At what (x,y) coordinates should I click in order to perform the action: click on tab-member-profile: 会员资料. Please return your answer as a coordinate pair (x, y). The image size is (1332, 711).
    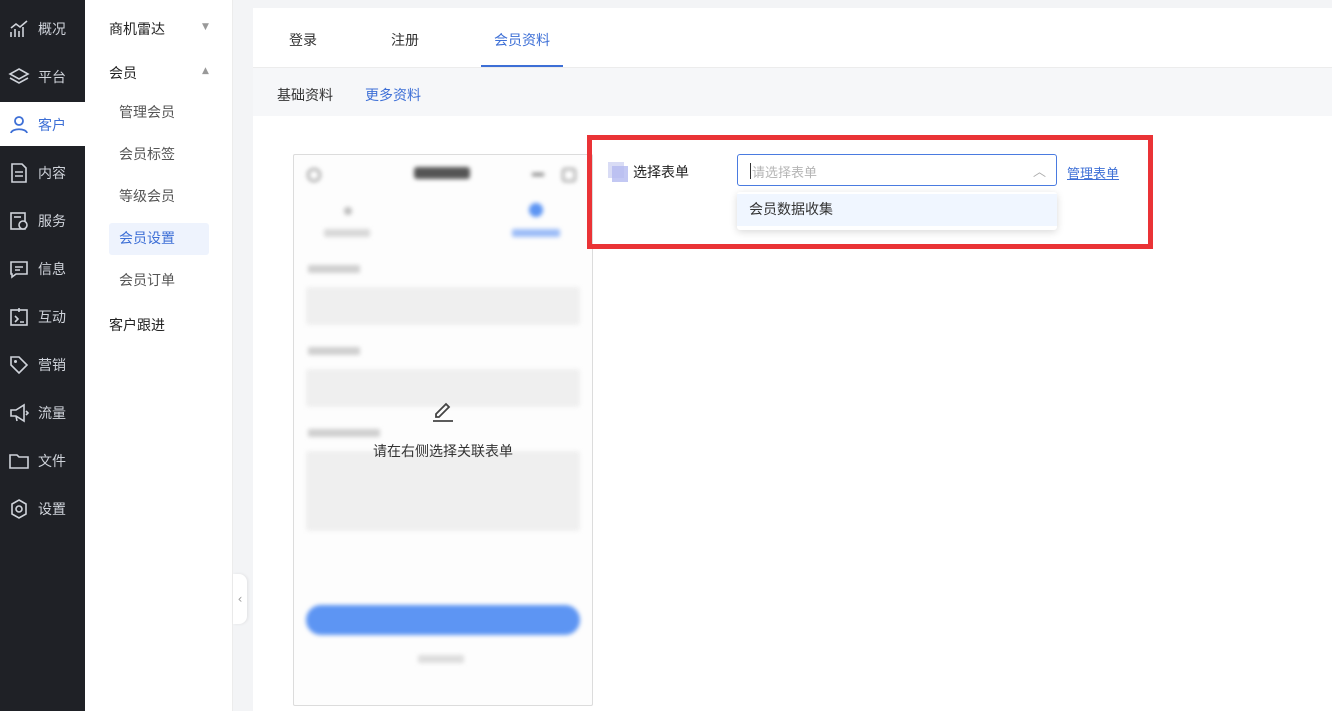
    Looking at the image, I should click on (522, 40).